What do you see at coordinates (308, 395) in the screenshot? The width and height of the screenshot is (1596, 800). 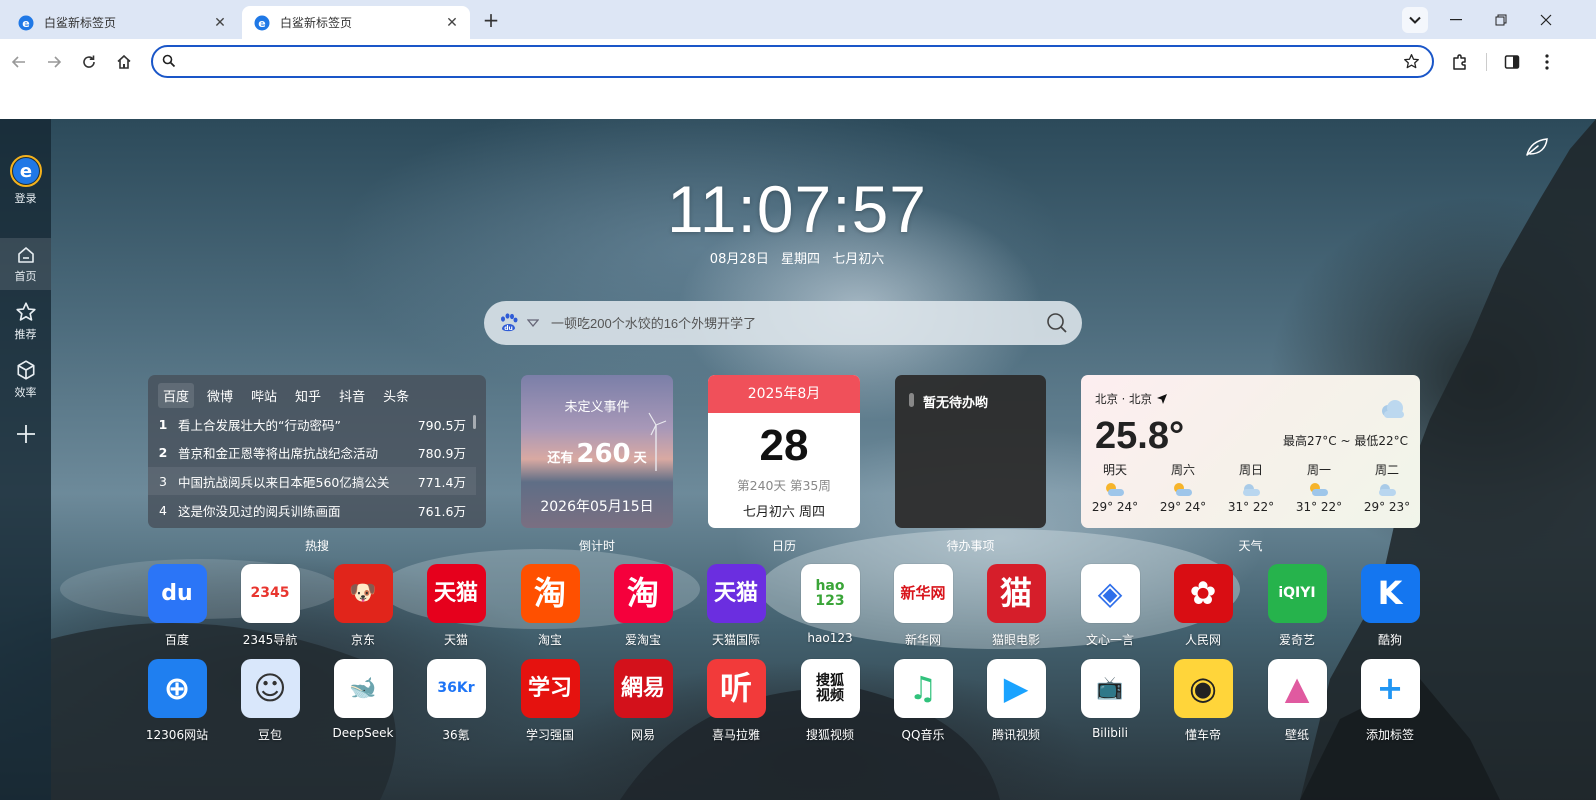 I see `hot-tab-zhihu: 知乎` at bounding box center [308, 395].